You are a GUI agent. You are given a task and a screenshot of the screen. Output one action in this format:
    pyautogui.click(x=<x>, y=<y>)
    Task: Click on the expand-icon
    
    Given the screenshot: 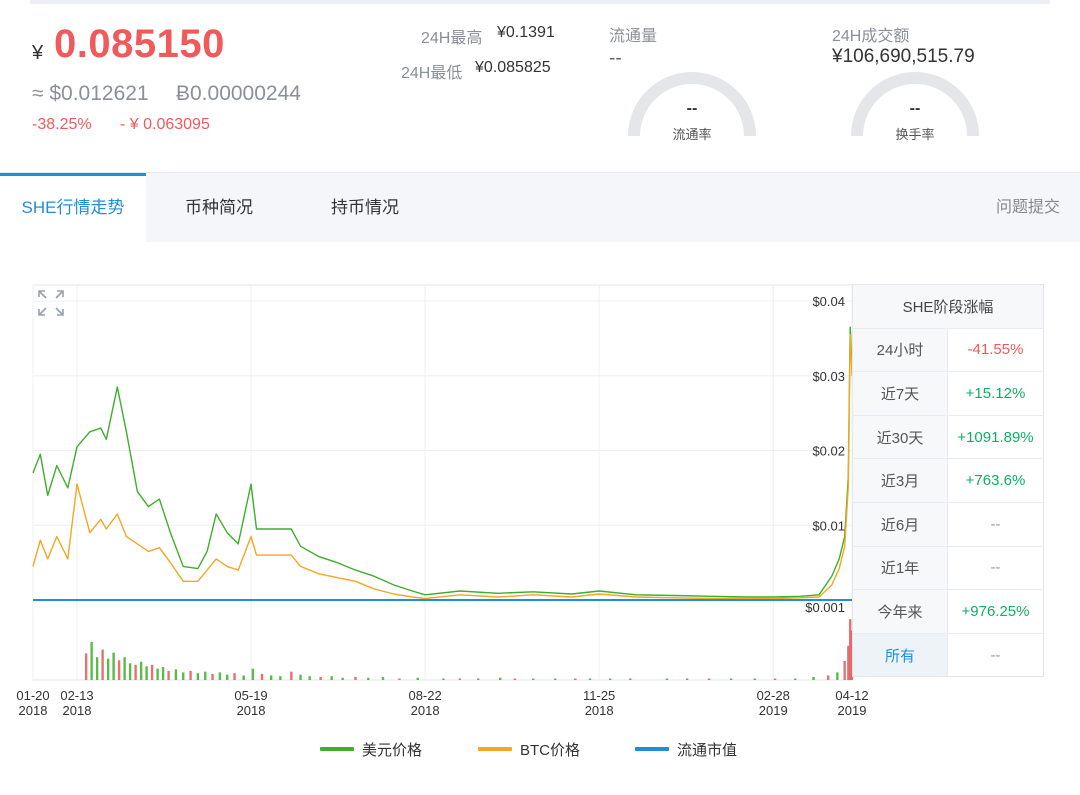 What is the action you would take?
    pyautogui.click(x=51, y=303)
    